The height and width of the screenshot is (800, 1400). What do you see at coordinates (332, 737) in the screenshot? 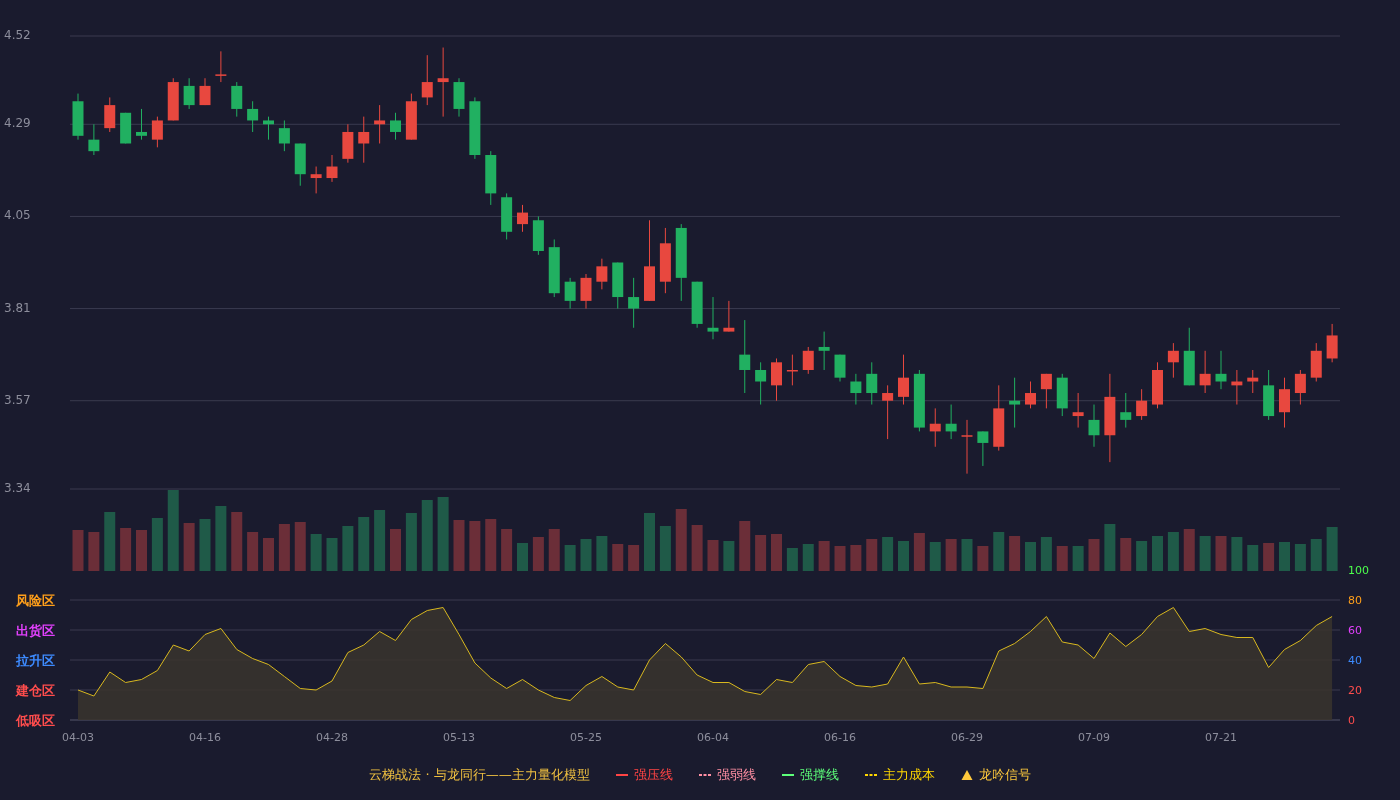
I see `axis-label: 04-28` at bounding box center [332, 737].